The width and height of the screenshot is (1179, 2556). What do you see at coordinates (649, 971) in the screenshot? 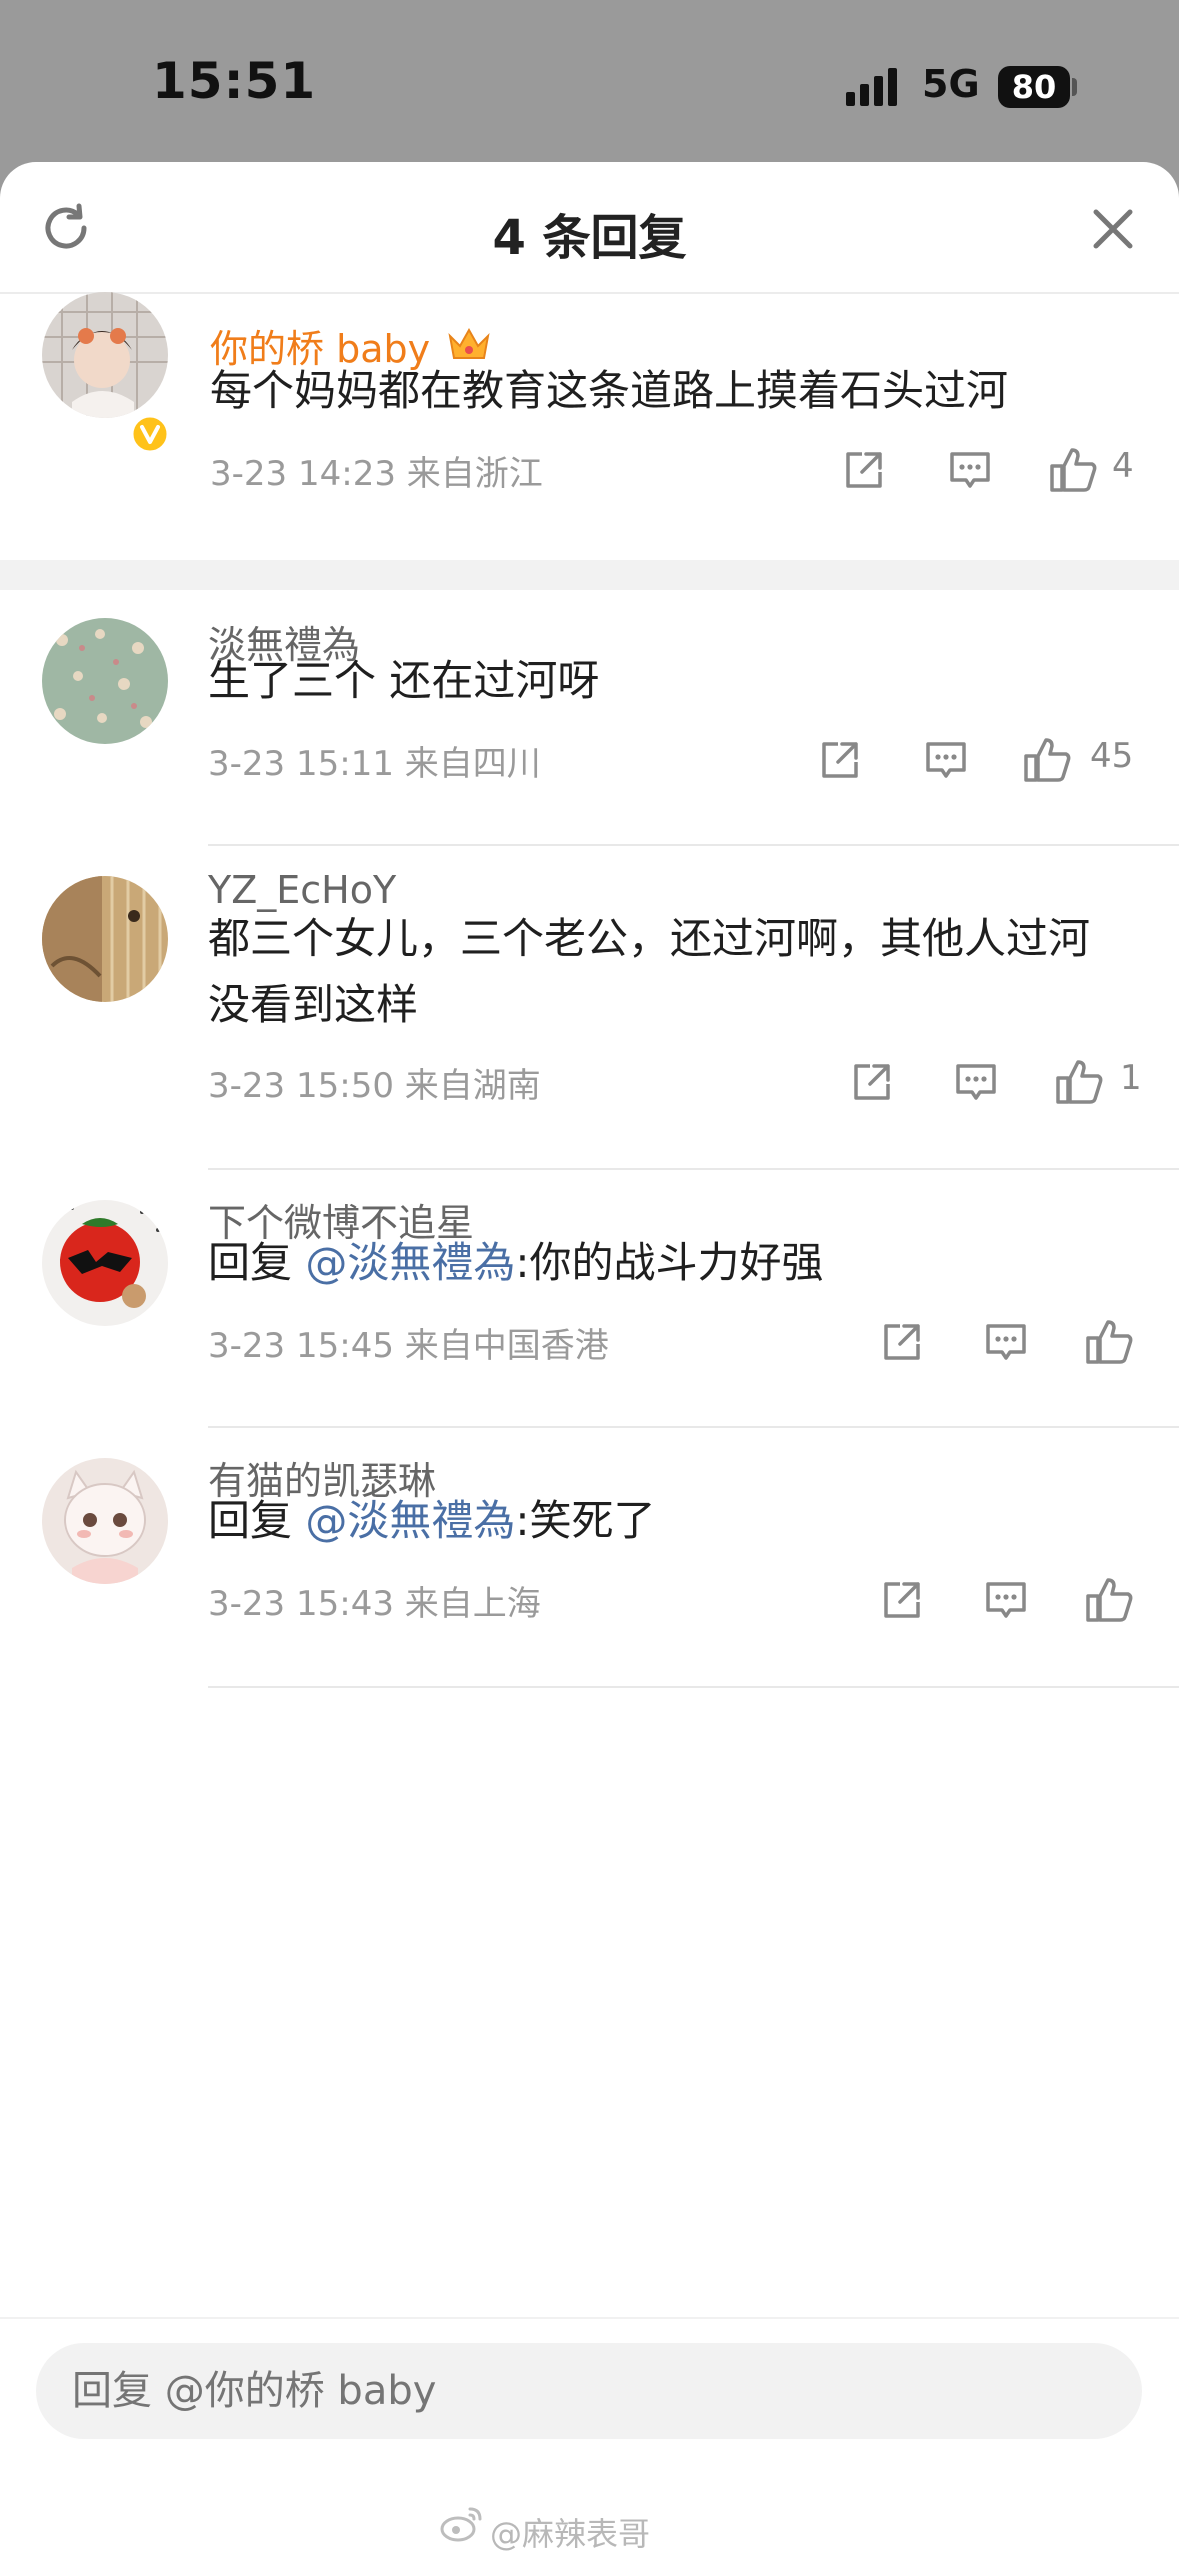
I see `comment-text: 都三个女儿，三个老公，还过河啊，其他人过河没看到这样` at bounding box center [649, 971].